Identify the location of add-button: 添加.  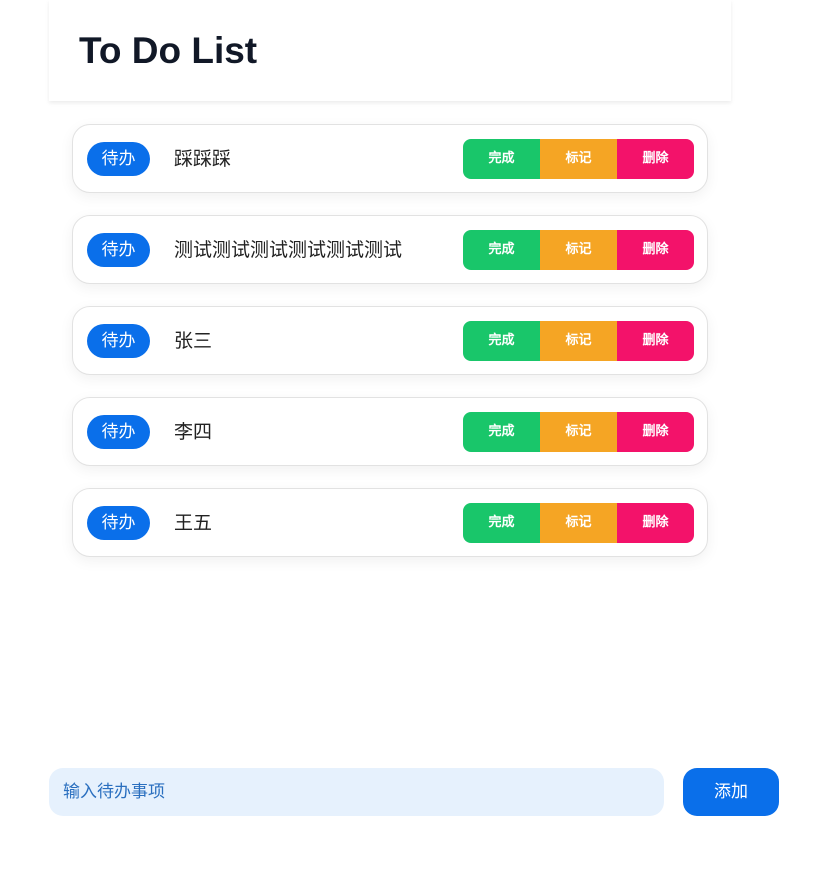
(731, 792).